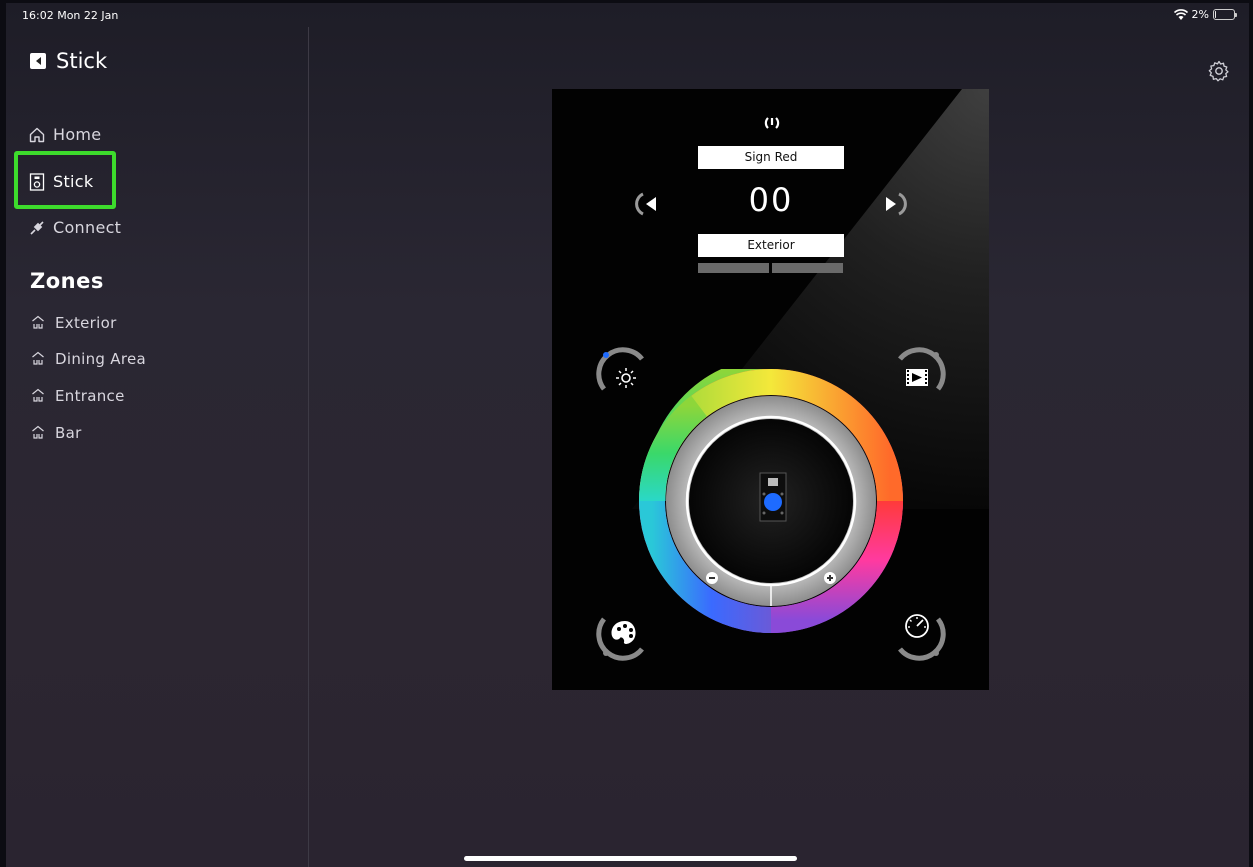  I want to click on minus-icon, so click(712, 578).